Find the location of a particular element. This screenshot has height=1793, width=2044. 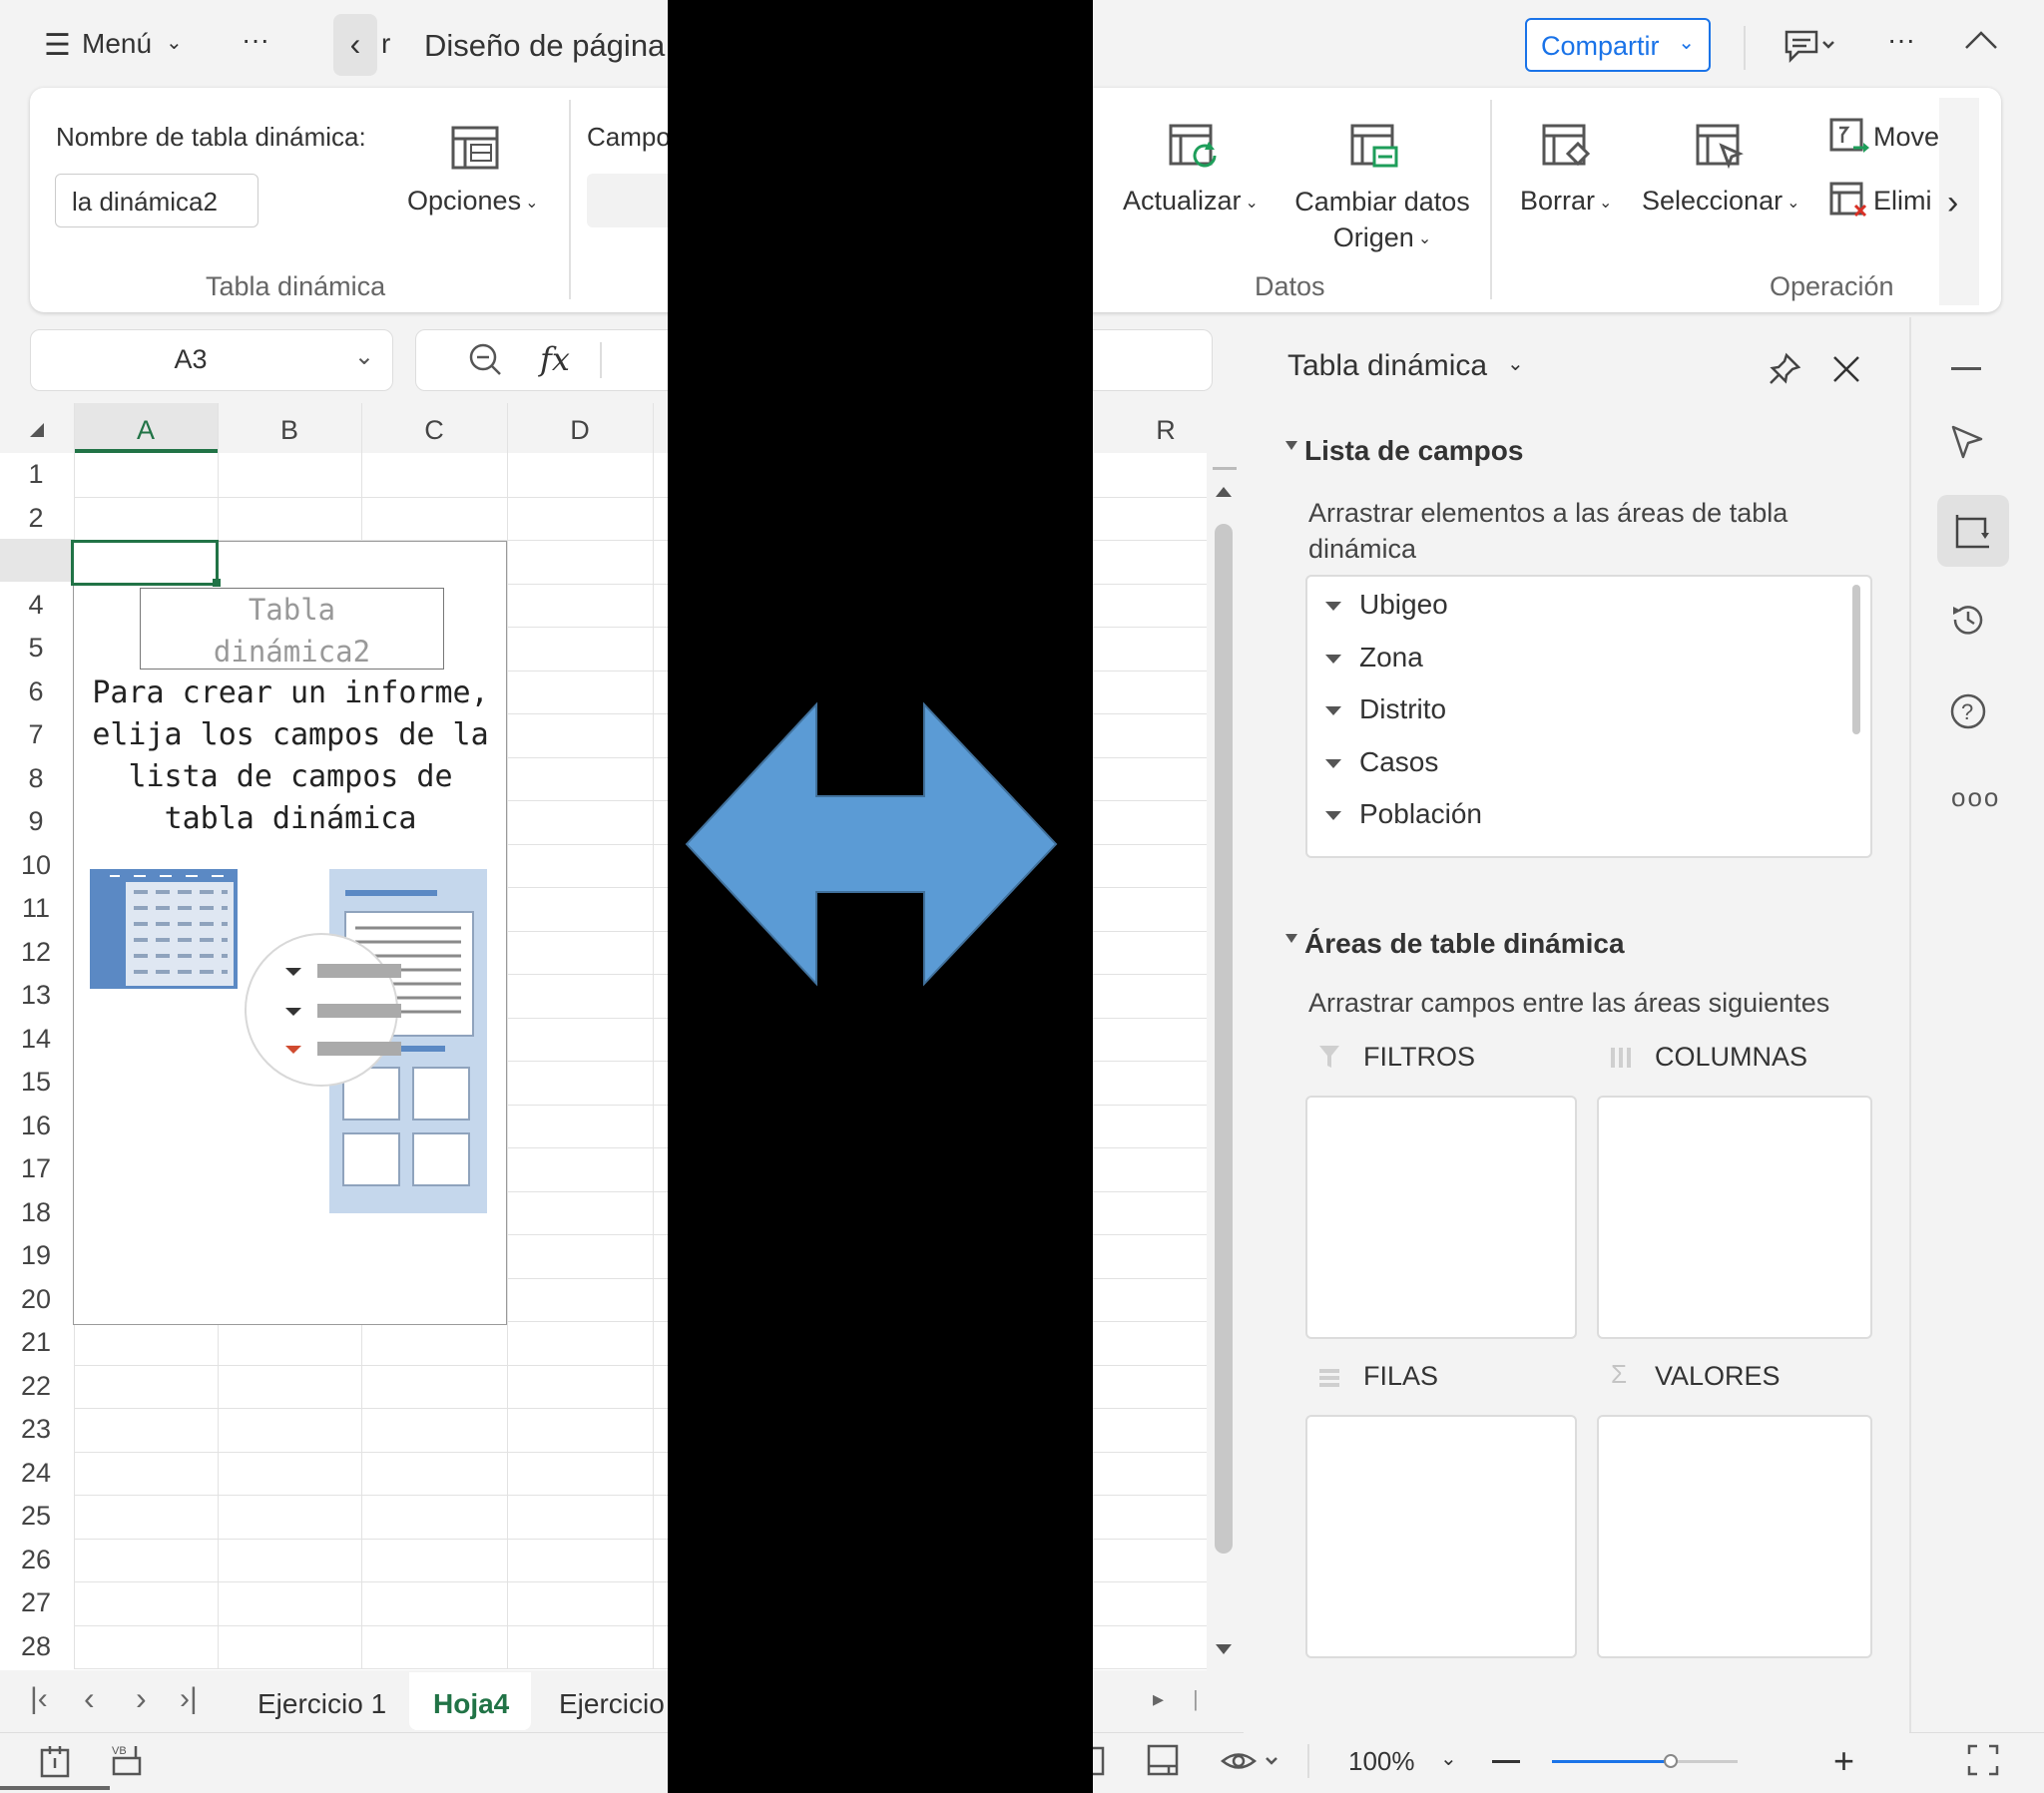

vba-icon: VB is located at coordinates (128, 1762).